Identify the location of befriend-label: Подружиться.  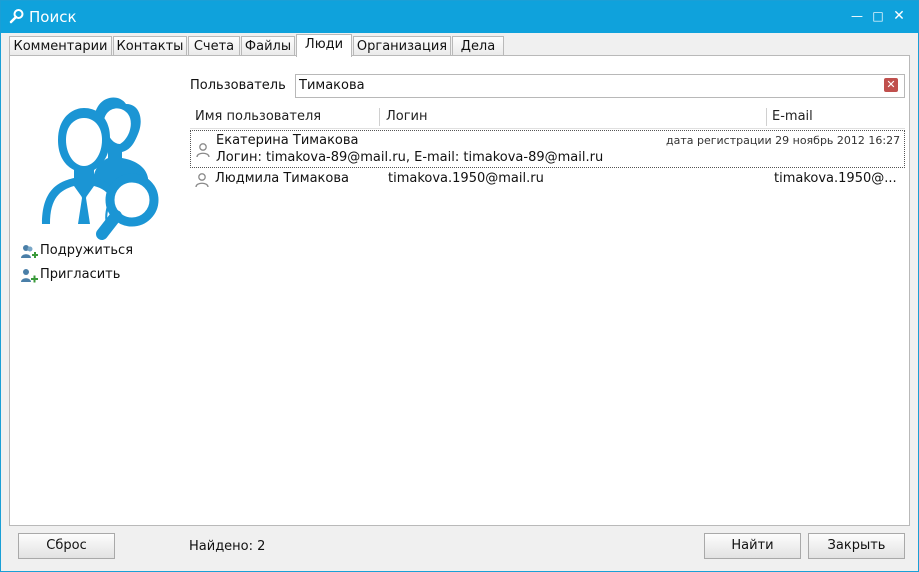
(87, 250).